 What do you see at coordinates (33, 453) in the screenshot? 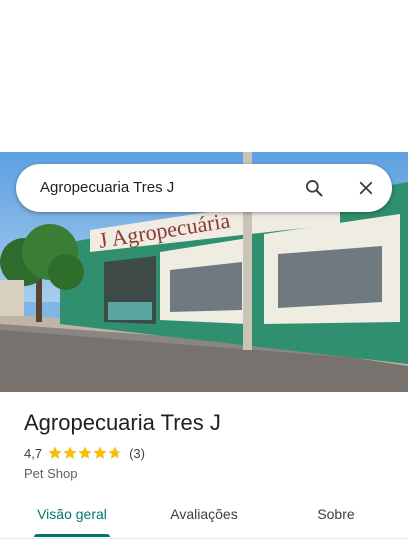
I see `rating-value: 4,7` at bounding box center [33, 453].